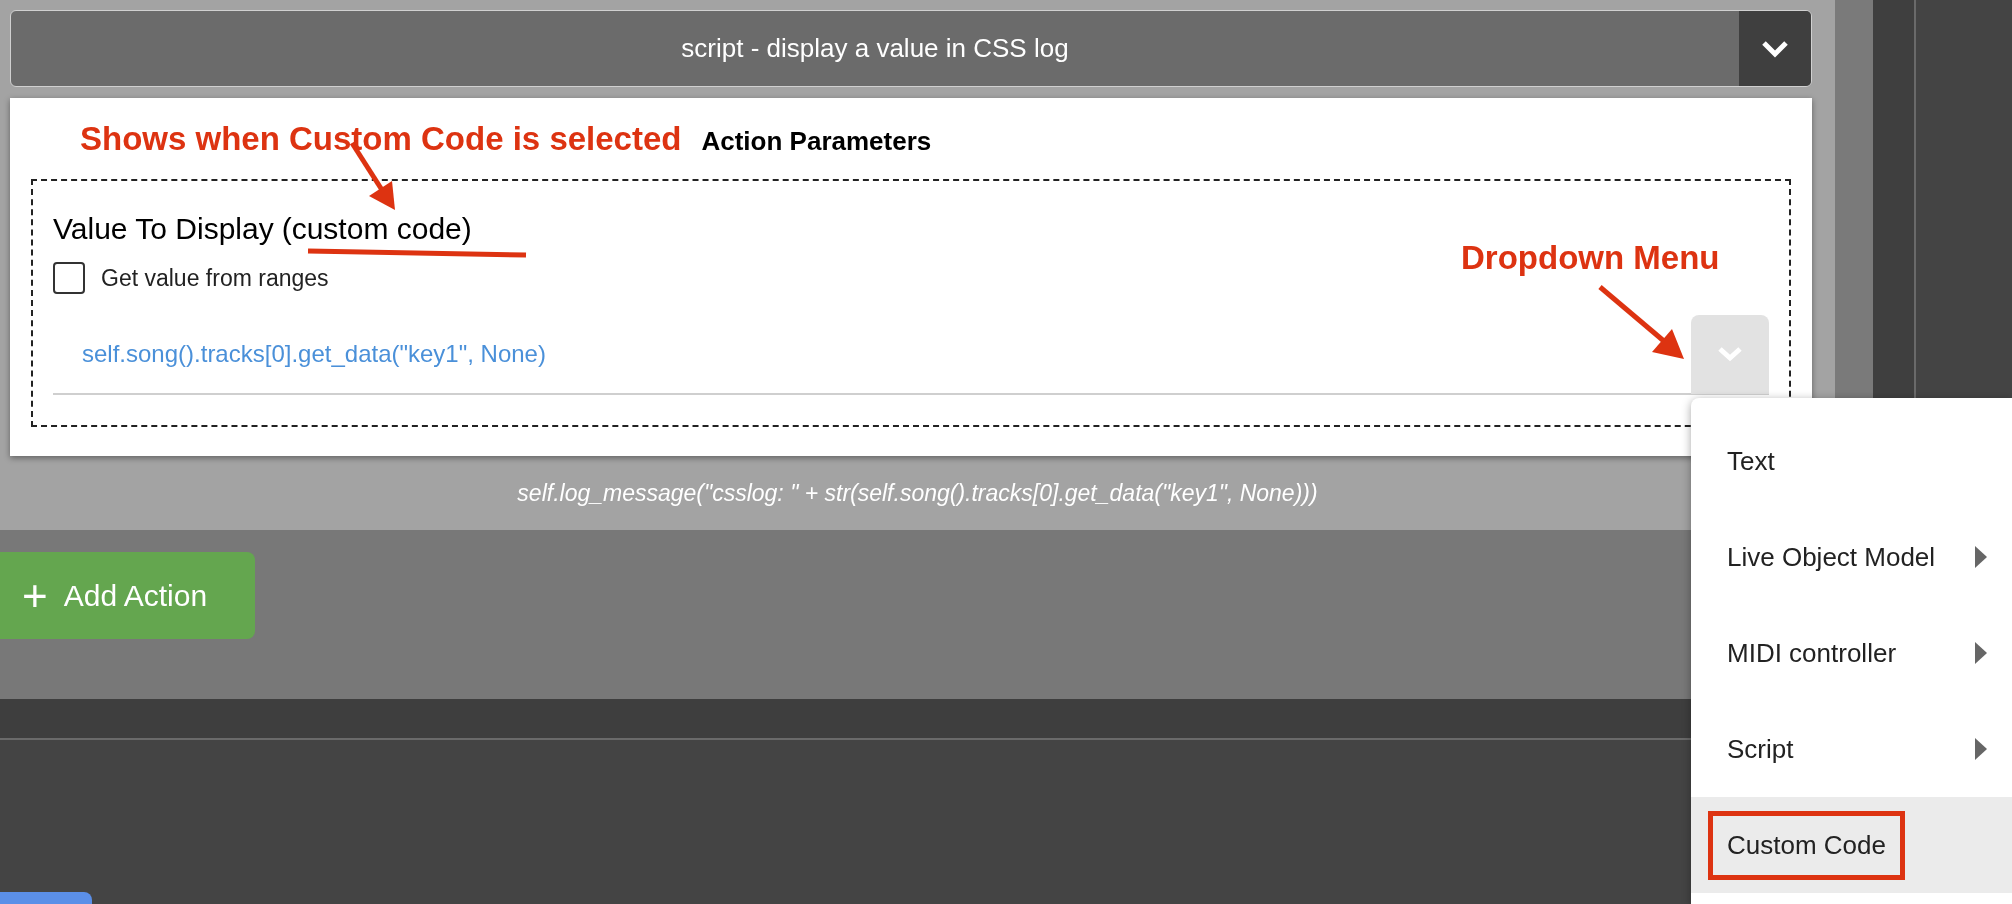 The width and height of the screenshot is (2012, 904). Describe the element at coordinates (1851, 749) in the screenshot. I see `menu-item: Script` at that location.